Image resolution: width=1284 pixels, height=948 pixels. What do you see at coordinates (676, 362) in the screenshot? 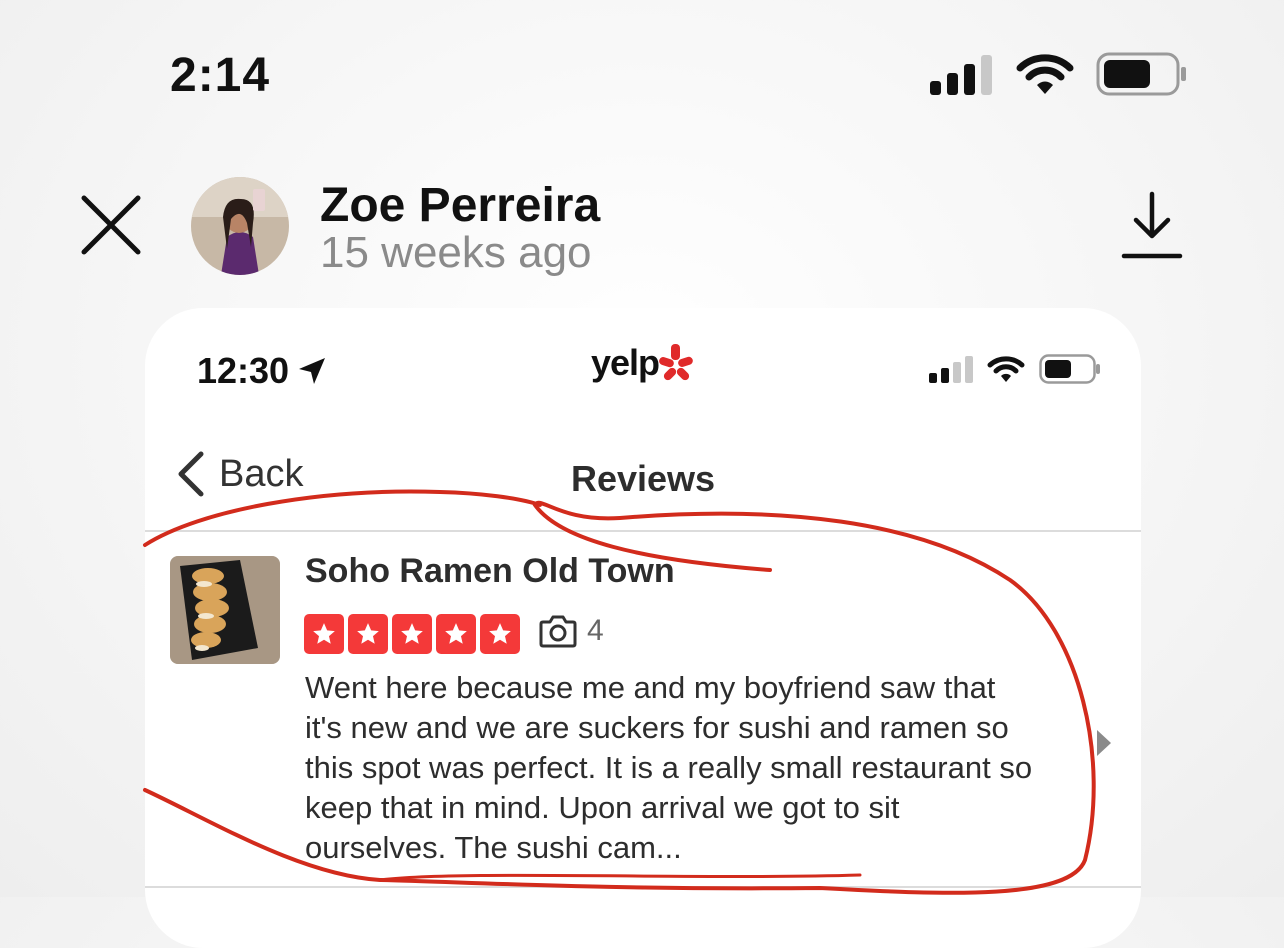
I see `yelp-burst-icon` at bounding box center [676, 362].